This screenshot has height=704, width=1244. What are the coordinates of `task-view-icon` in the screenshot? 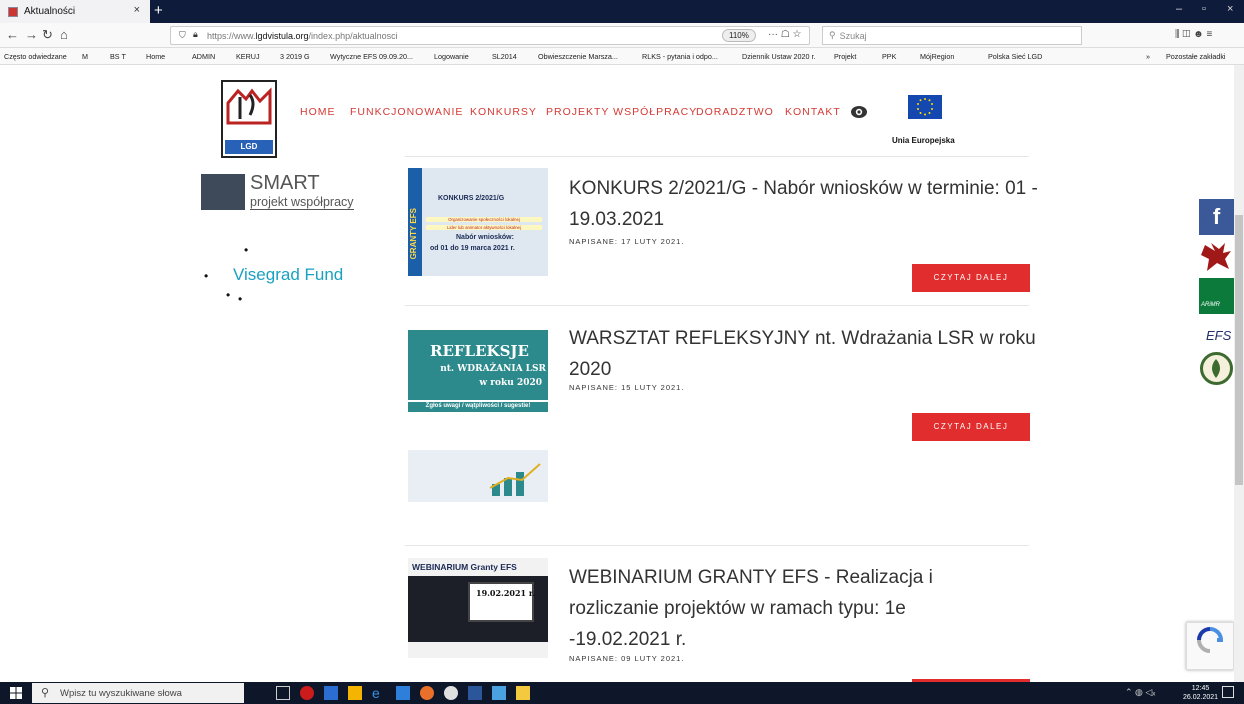 It's located at (283, 693).